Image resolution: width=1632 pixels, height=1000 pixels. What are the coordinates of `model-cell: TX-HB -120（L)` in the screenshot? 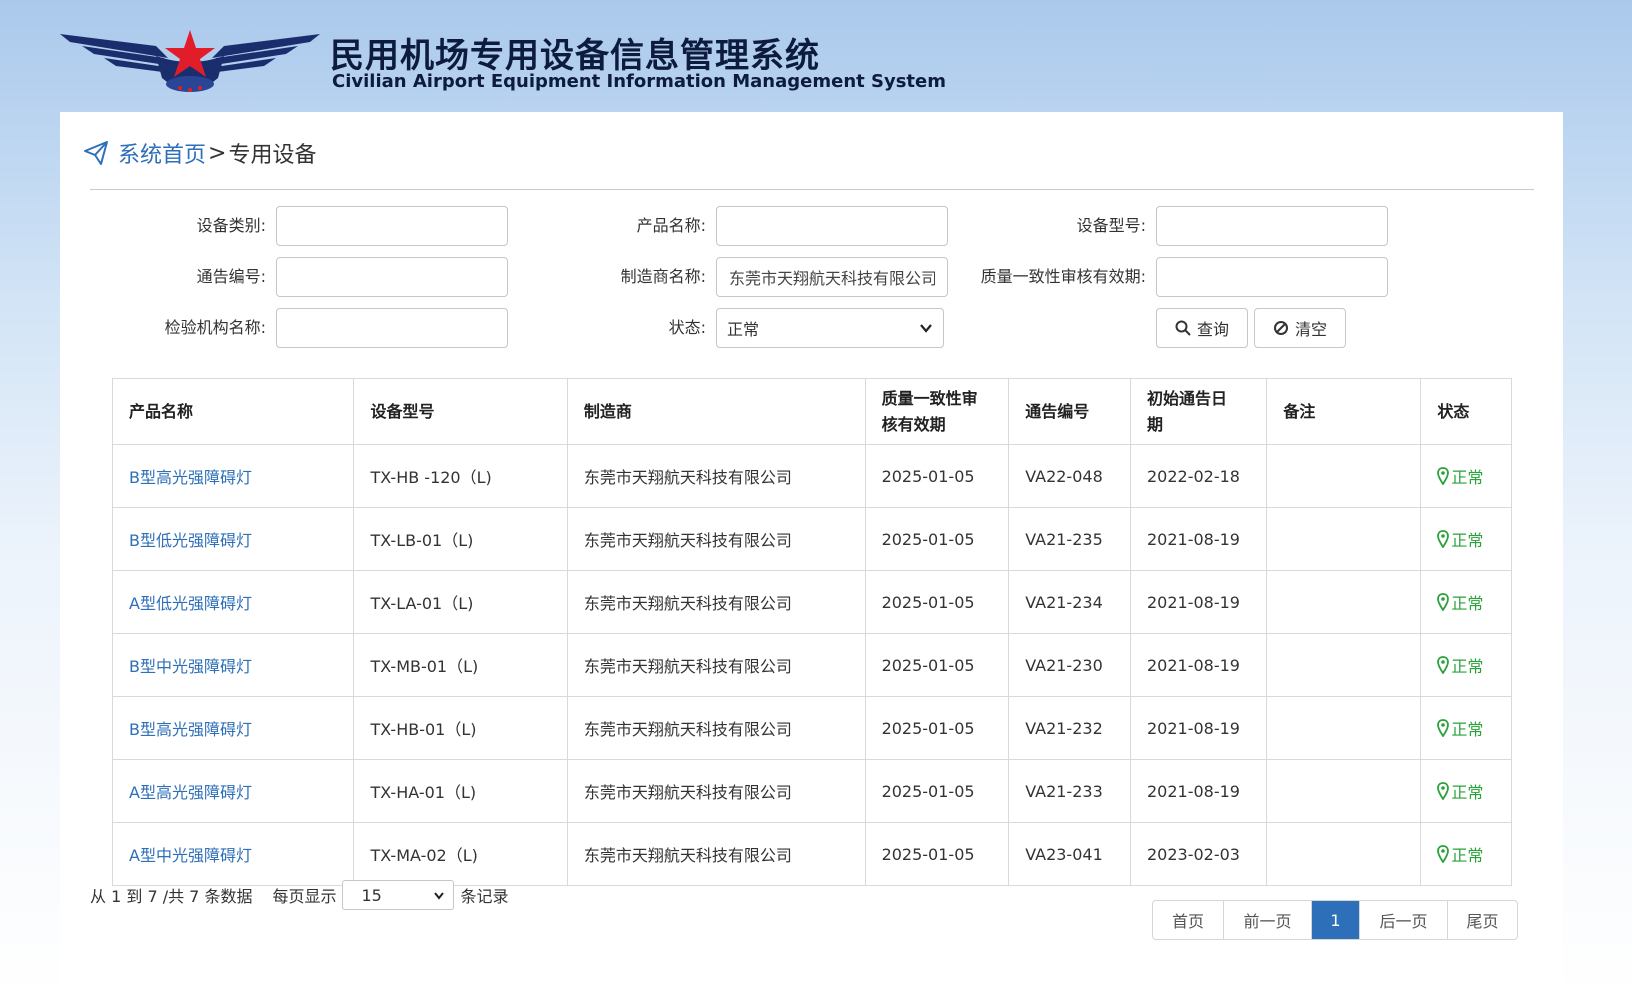 It's located at (460, 476).